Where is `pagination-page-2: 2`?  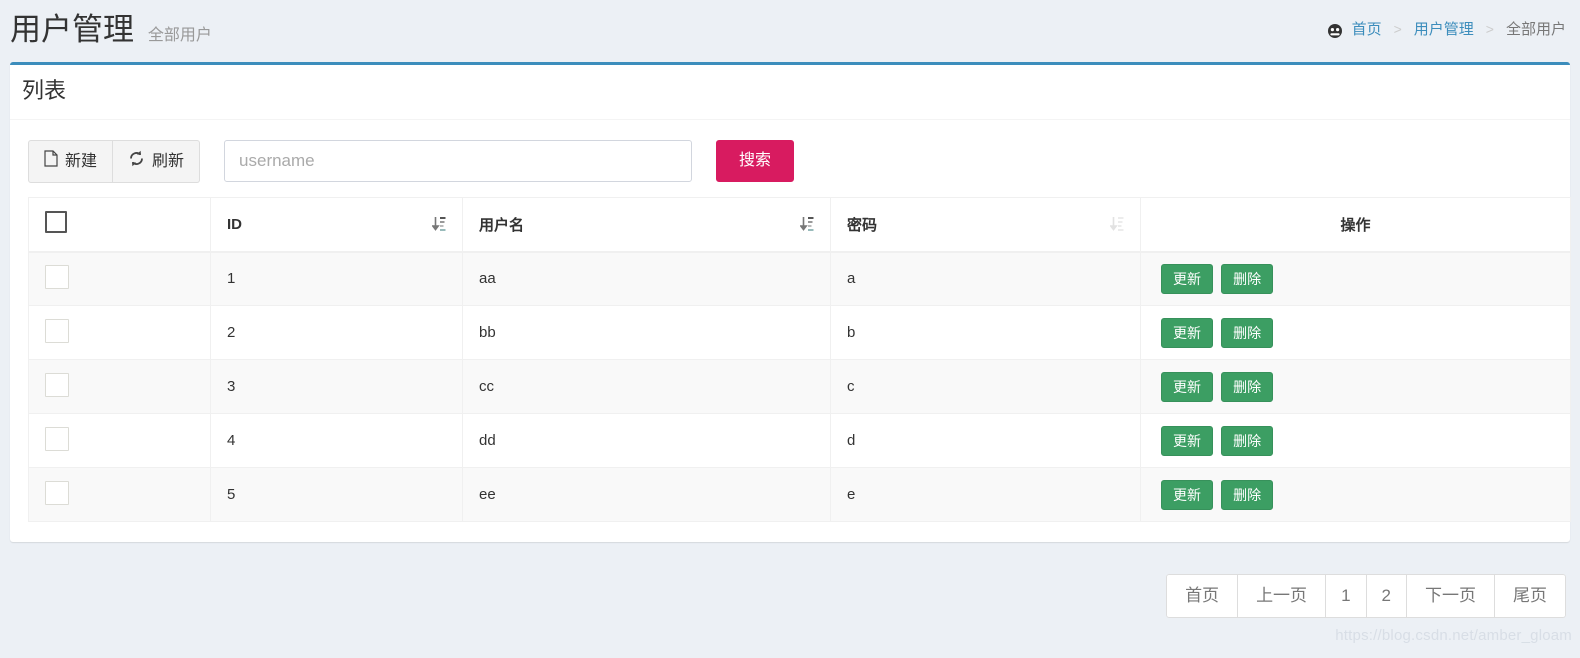 pagination-page-2: 2 is located at coordinates (1386, 596).